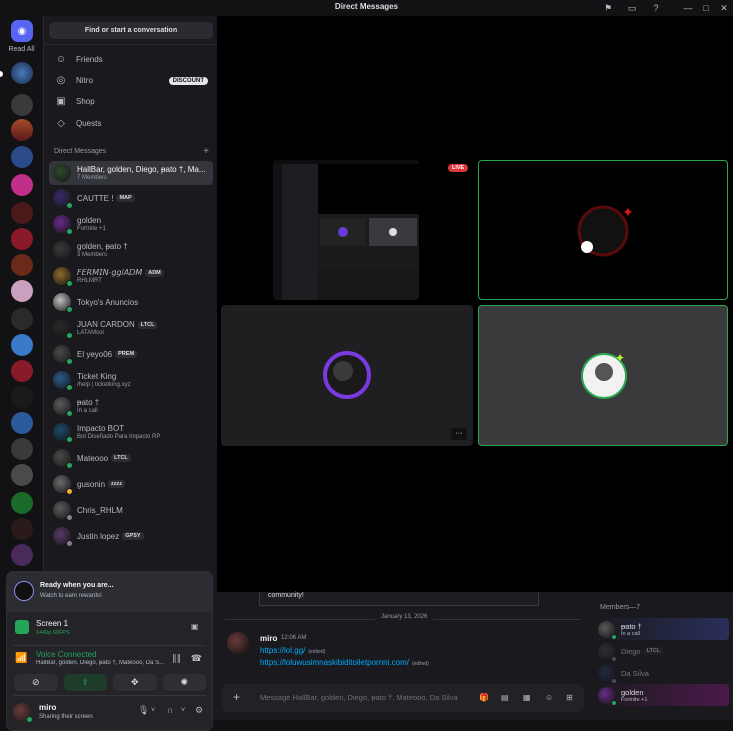  I want to click on soundboard-button: ✺, so click(184, 682).